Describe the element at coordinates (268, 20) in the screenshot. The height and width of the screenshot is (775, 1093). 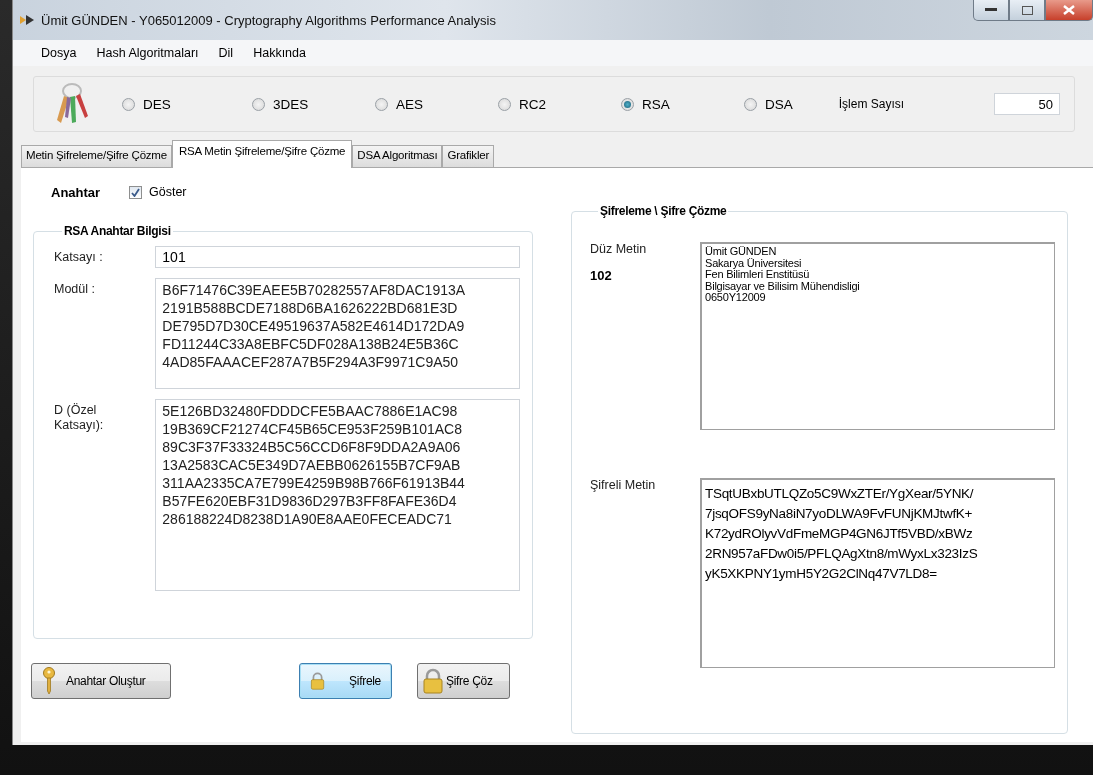
I see `window-title: Ümit GÜNDEN - Y065012009 - Cryptography Algorithms Performance Analysis` at that location.